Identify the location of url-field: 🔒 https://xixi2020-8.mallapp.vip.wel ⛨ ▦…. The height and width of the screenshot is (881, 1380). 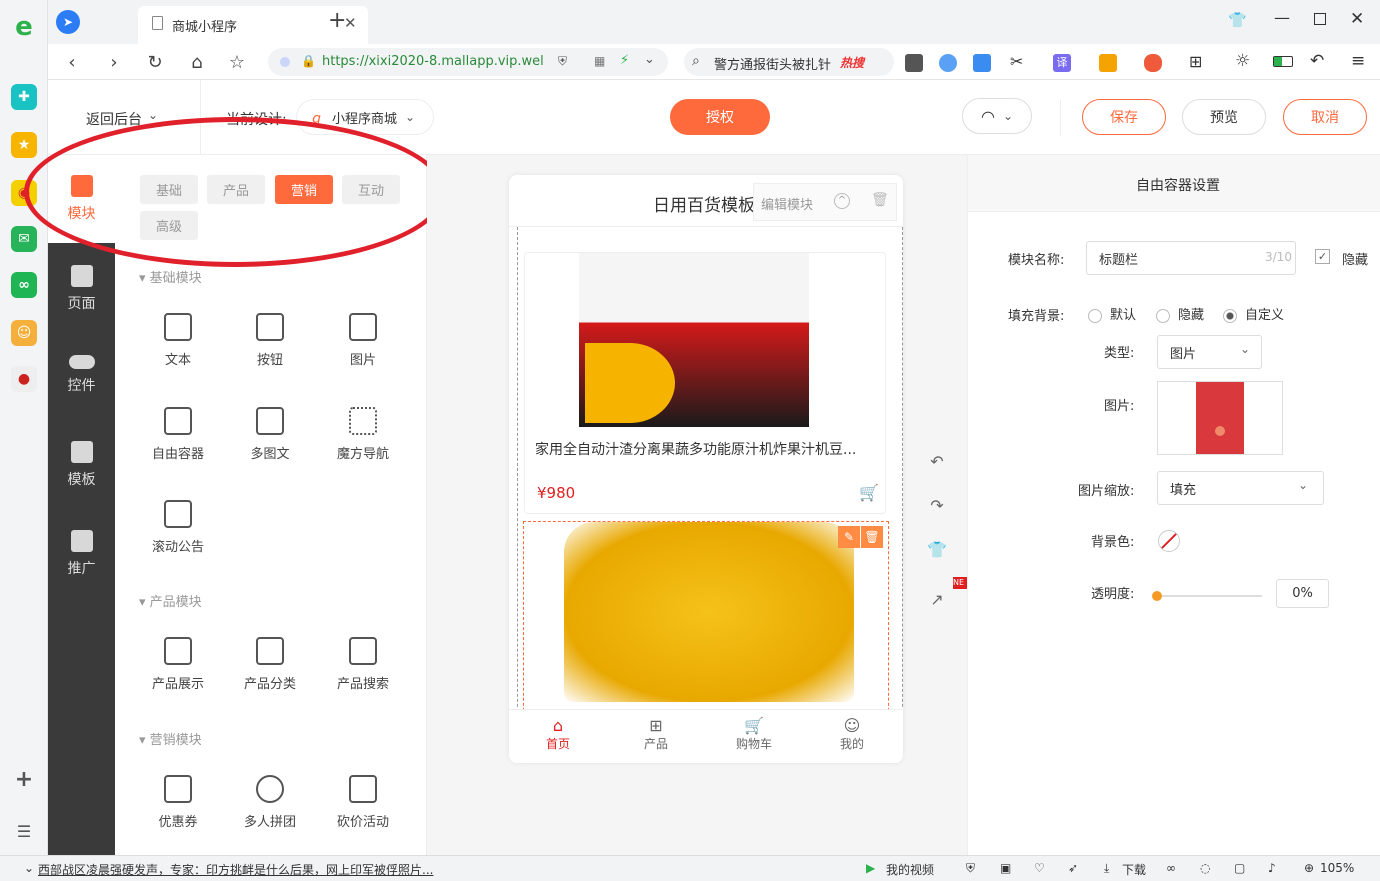
(468, 62).